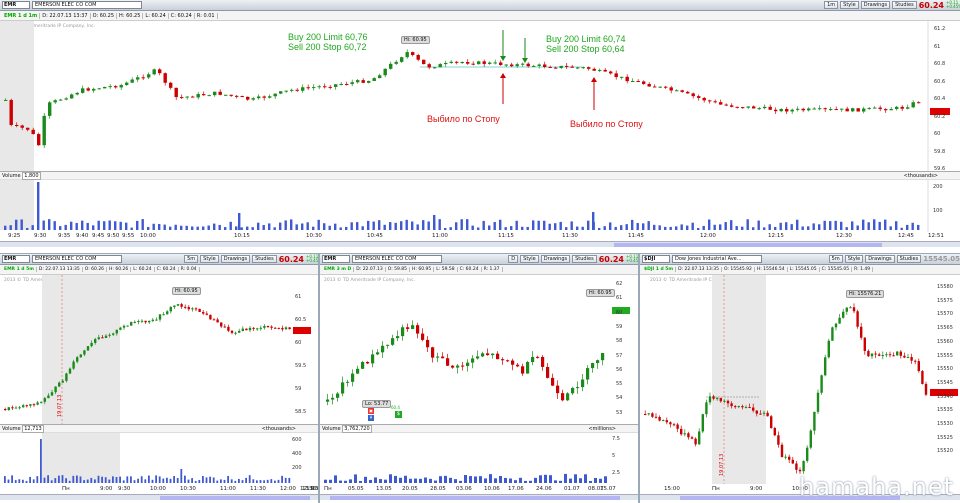  I want to click on bm-event-icon-2: ¥, so click(371, 418).